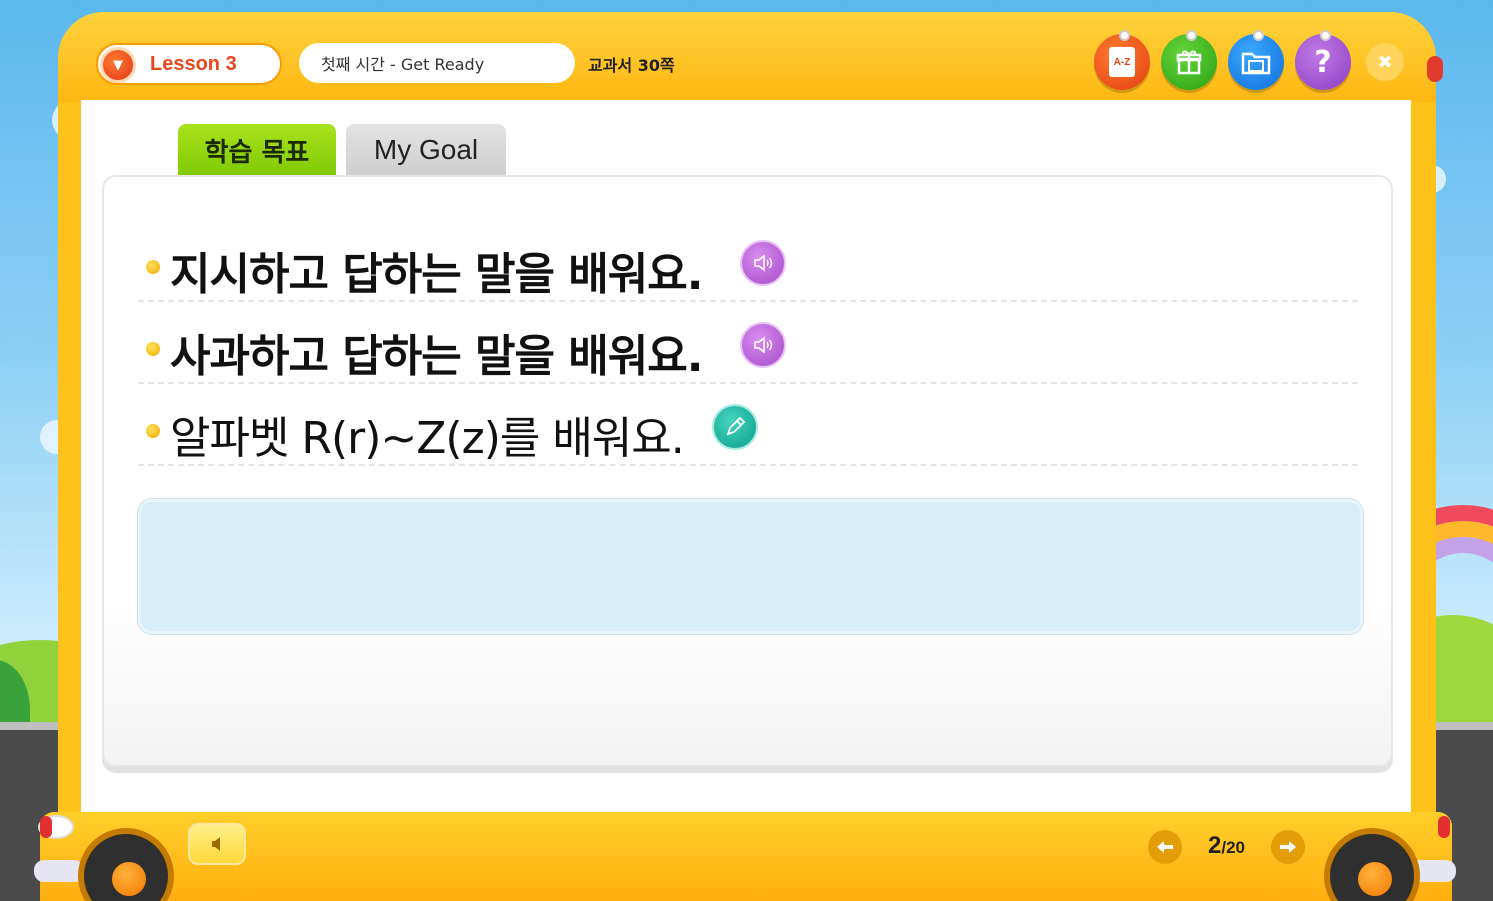 This screenshot has height=901, width=1493. I want to click on goal-text: 사과하고 답하는 말을 배워요., so click(436, 356).